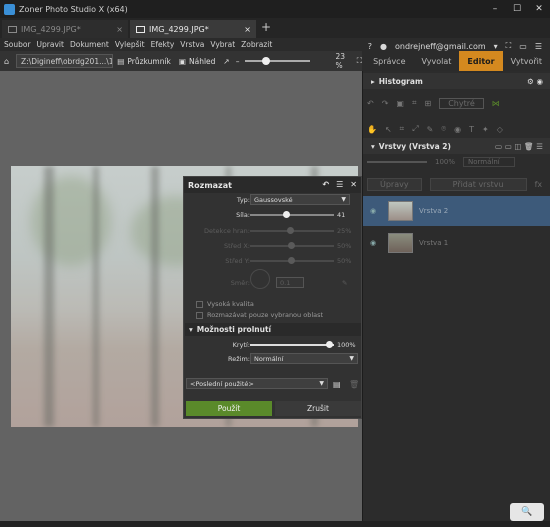  What do you see at coordinates (259, 315) in the screenshot?
I see `only-selection-checkbox: Rozmazávat pouze vybranou oblast` at bounding box center [259, 315].